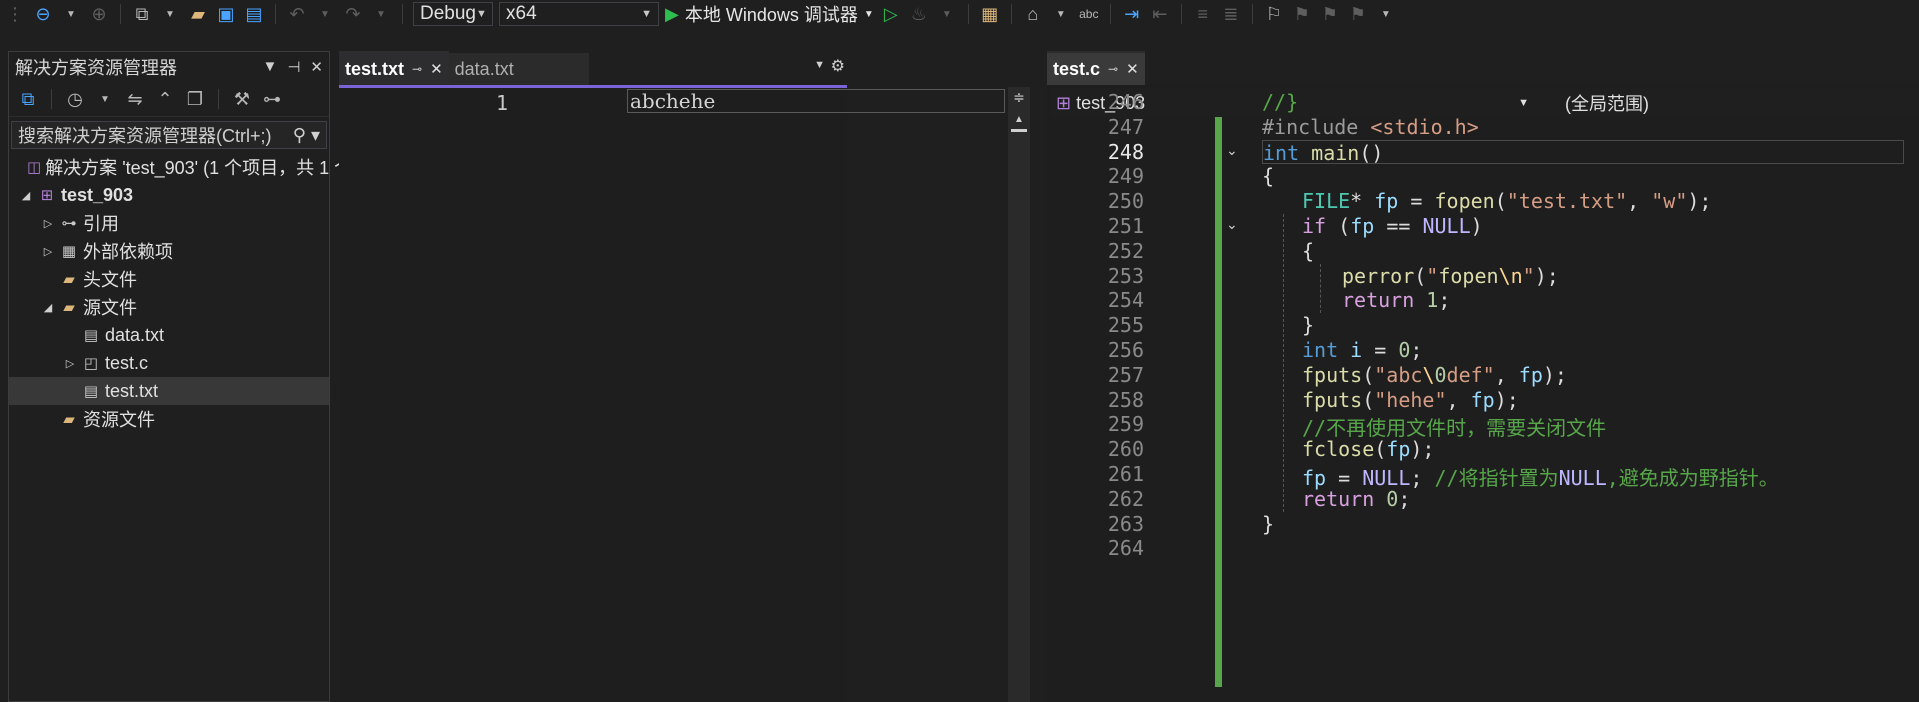  What do you see at coordinates (1396, 300) in the screenshot?
I see `code-line: return 1;` at bounding box center [1396, 300].